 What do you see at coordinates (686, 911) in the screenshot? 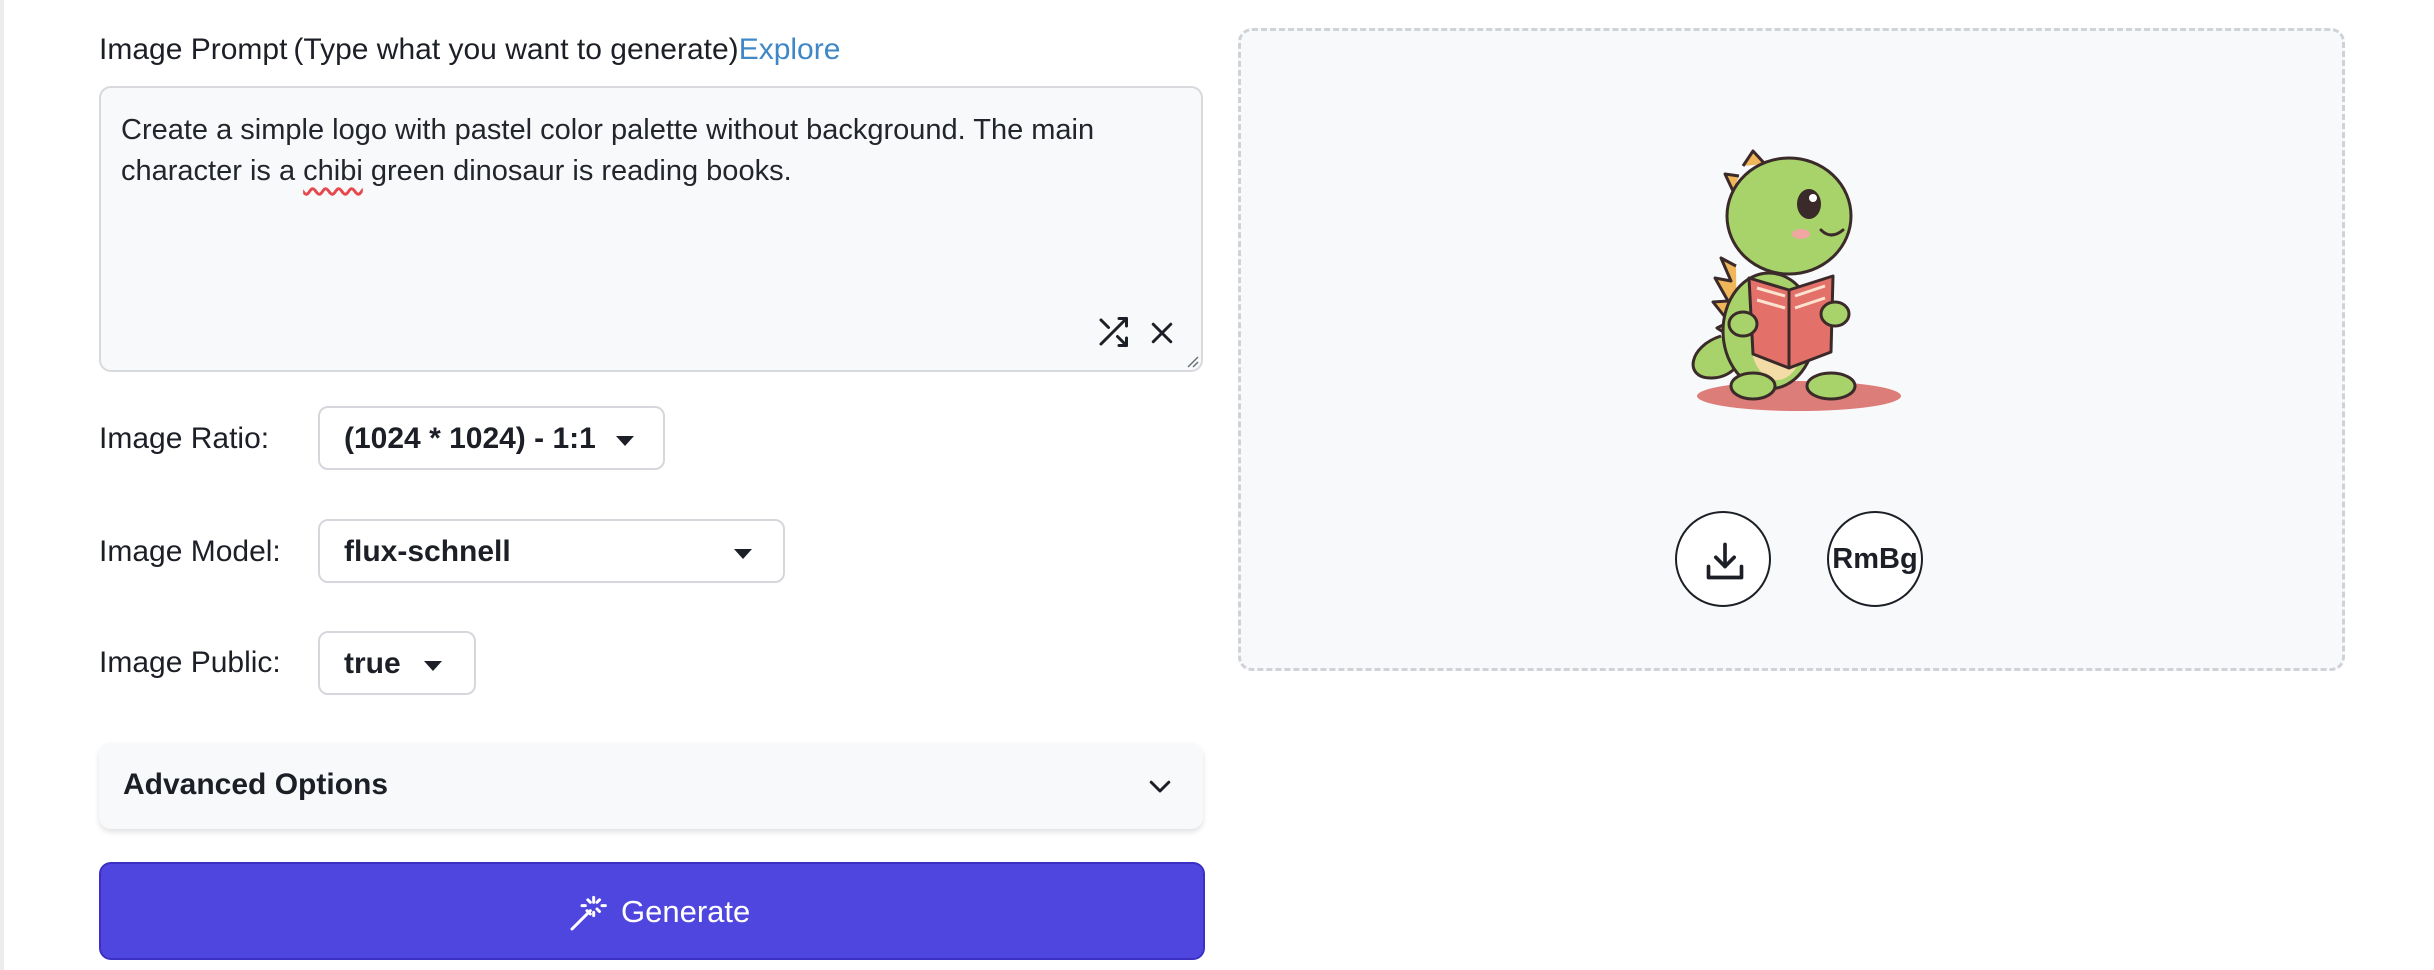
I see `generate-label: Generate` at bounding box center [686, 911].